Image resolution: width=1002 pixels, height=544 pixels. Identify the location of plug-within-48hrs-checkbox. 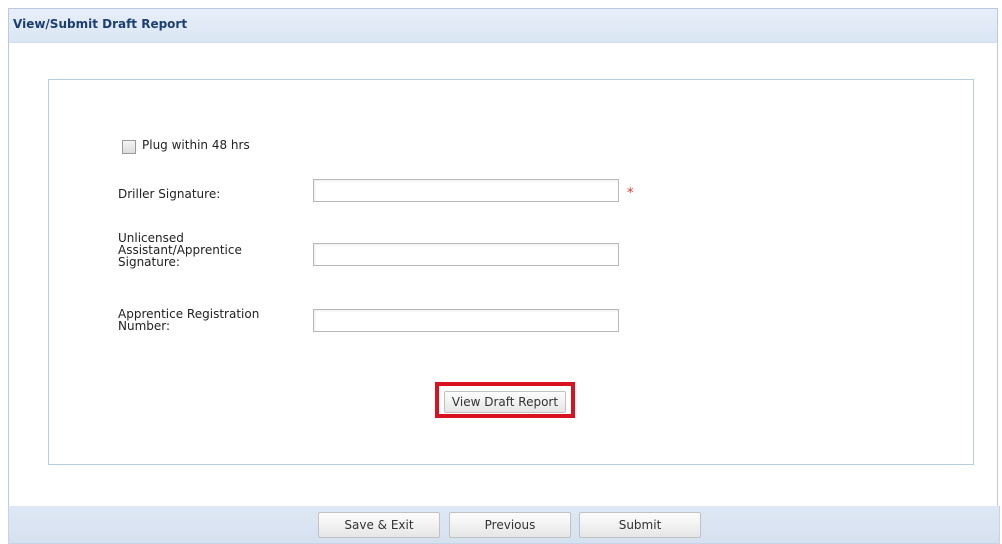
(129, 147).